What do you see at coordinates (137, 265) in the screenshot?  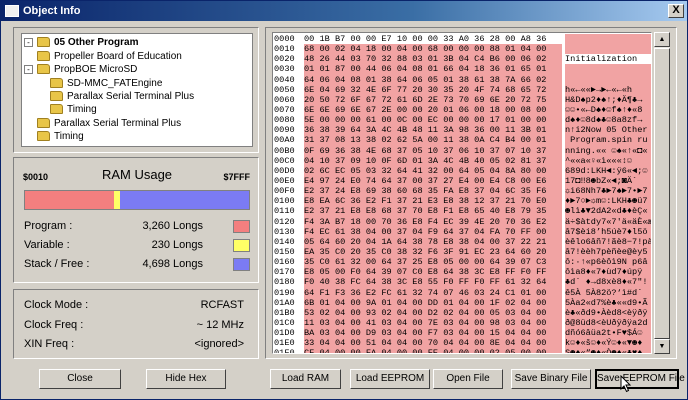 I see `stack-free-row: Stack / Free : 4,698 Longs` at bounding box center [137, 265].